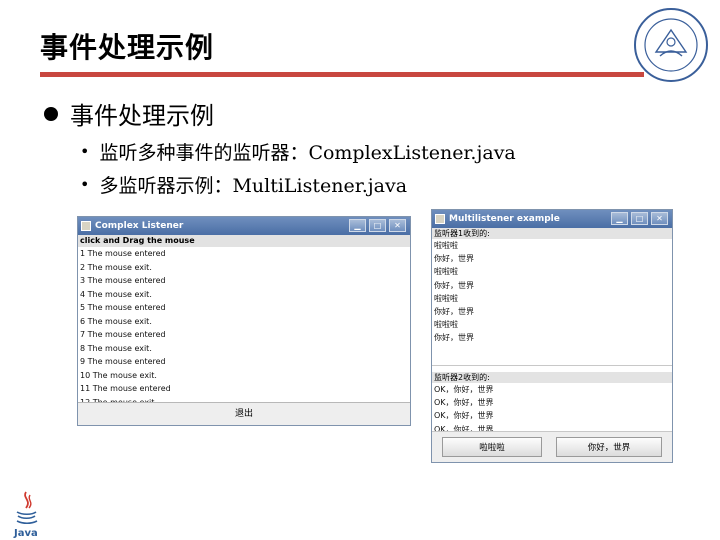 This screenshot has height=540, width=720. I want to click on sub-bullet-1: • 监听多种事件的监听器：ComplexListener.java, so click(298, 151).